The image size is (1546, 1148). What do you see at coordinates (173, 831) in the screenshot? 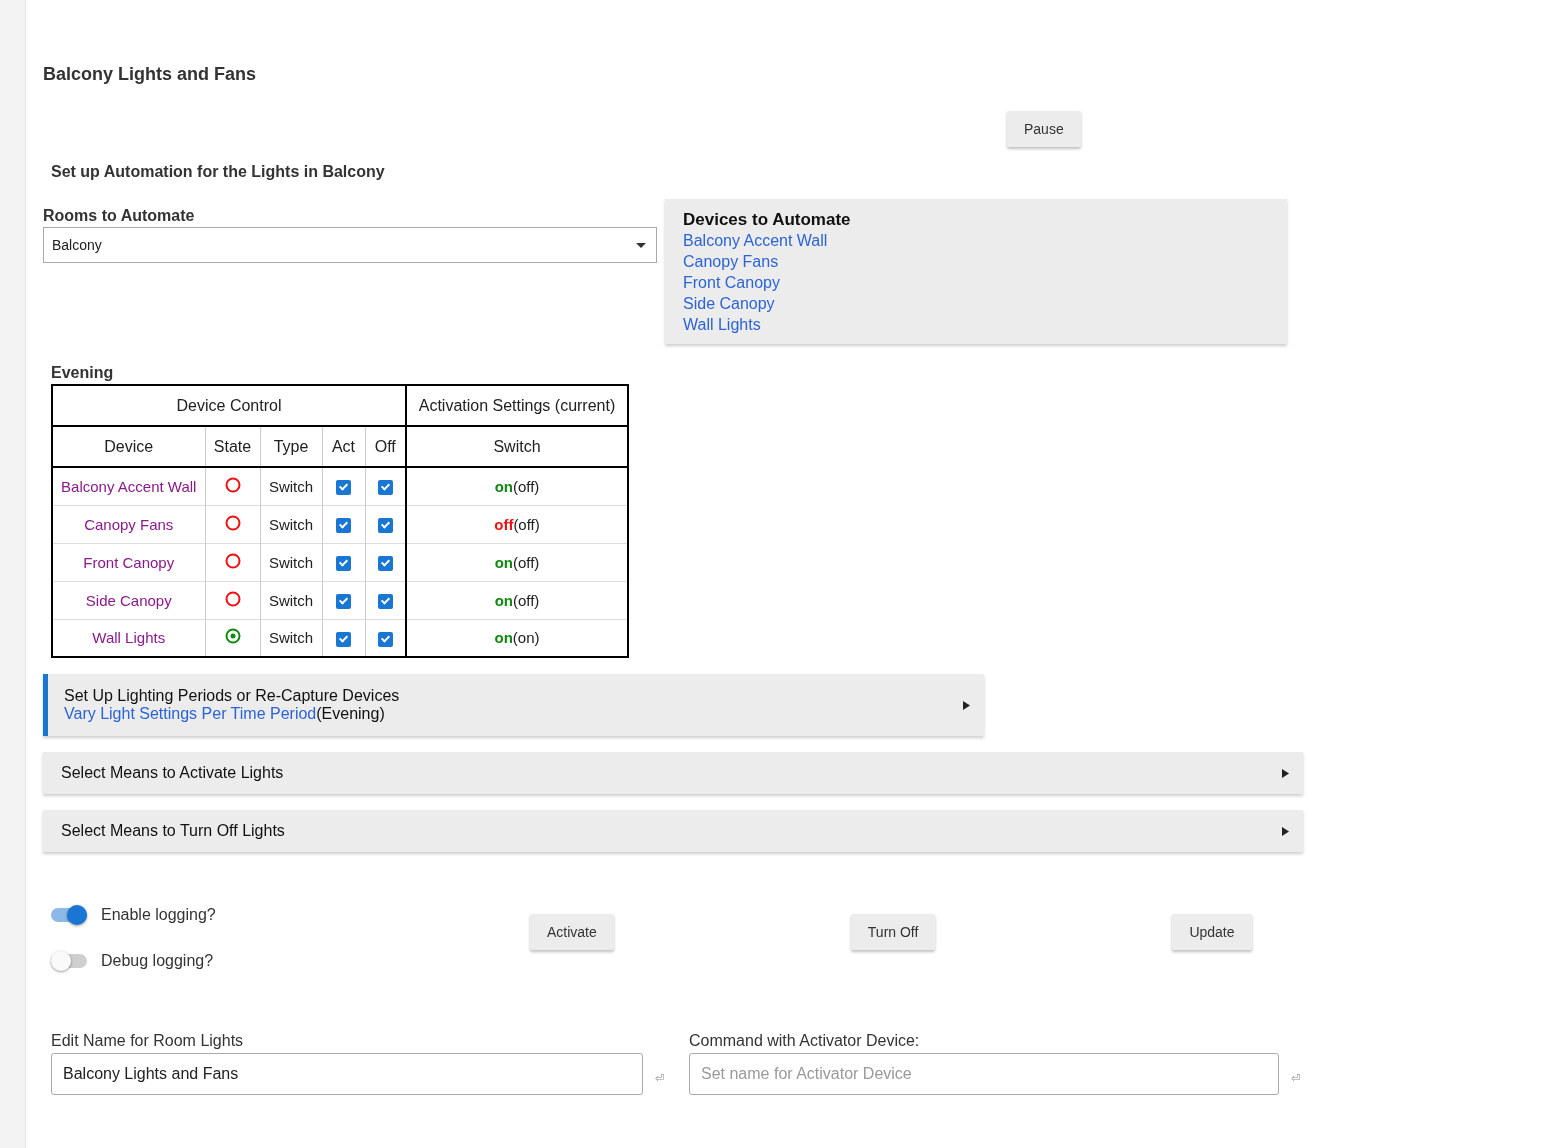
I see `section-title: Select Means to Turn Off Lights` at bounding box center [173, 831].